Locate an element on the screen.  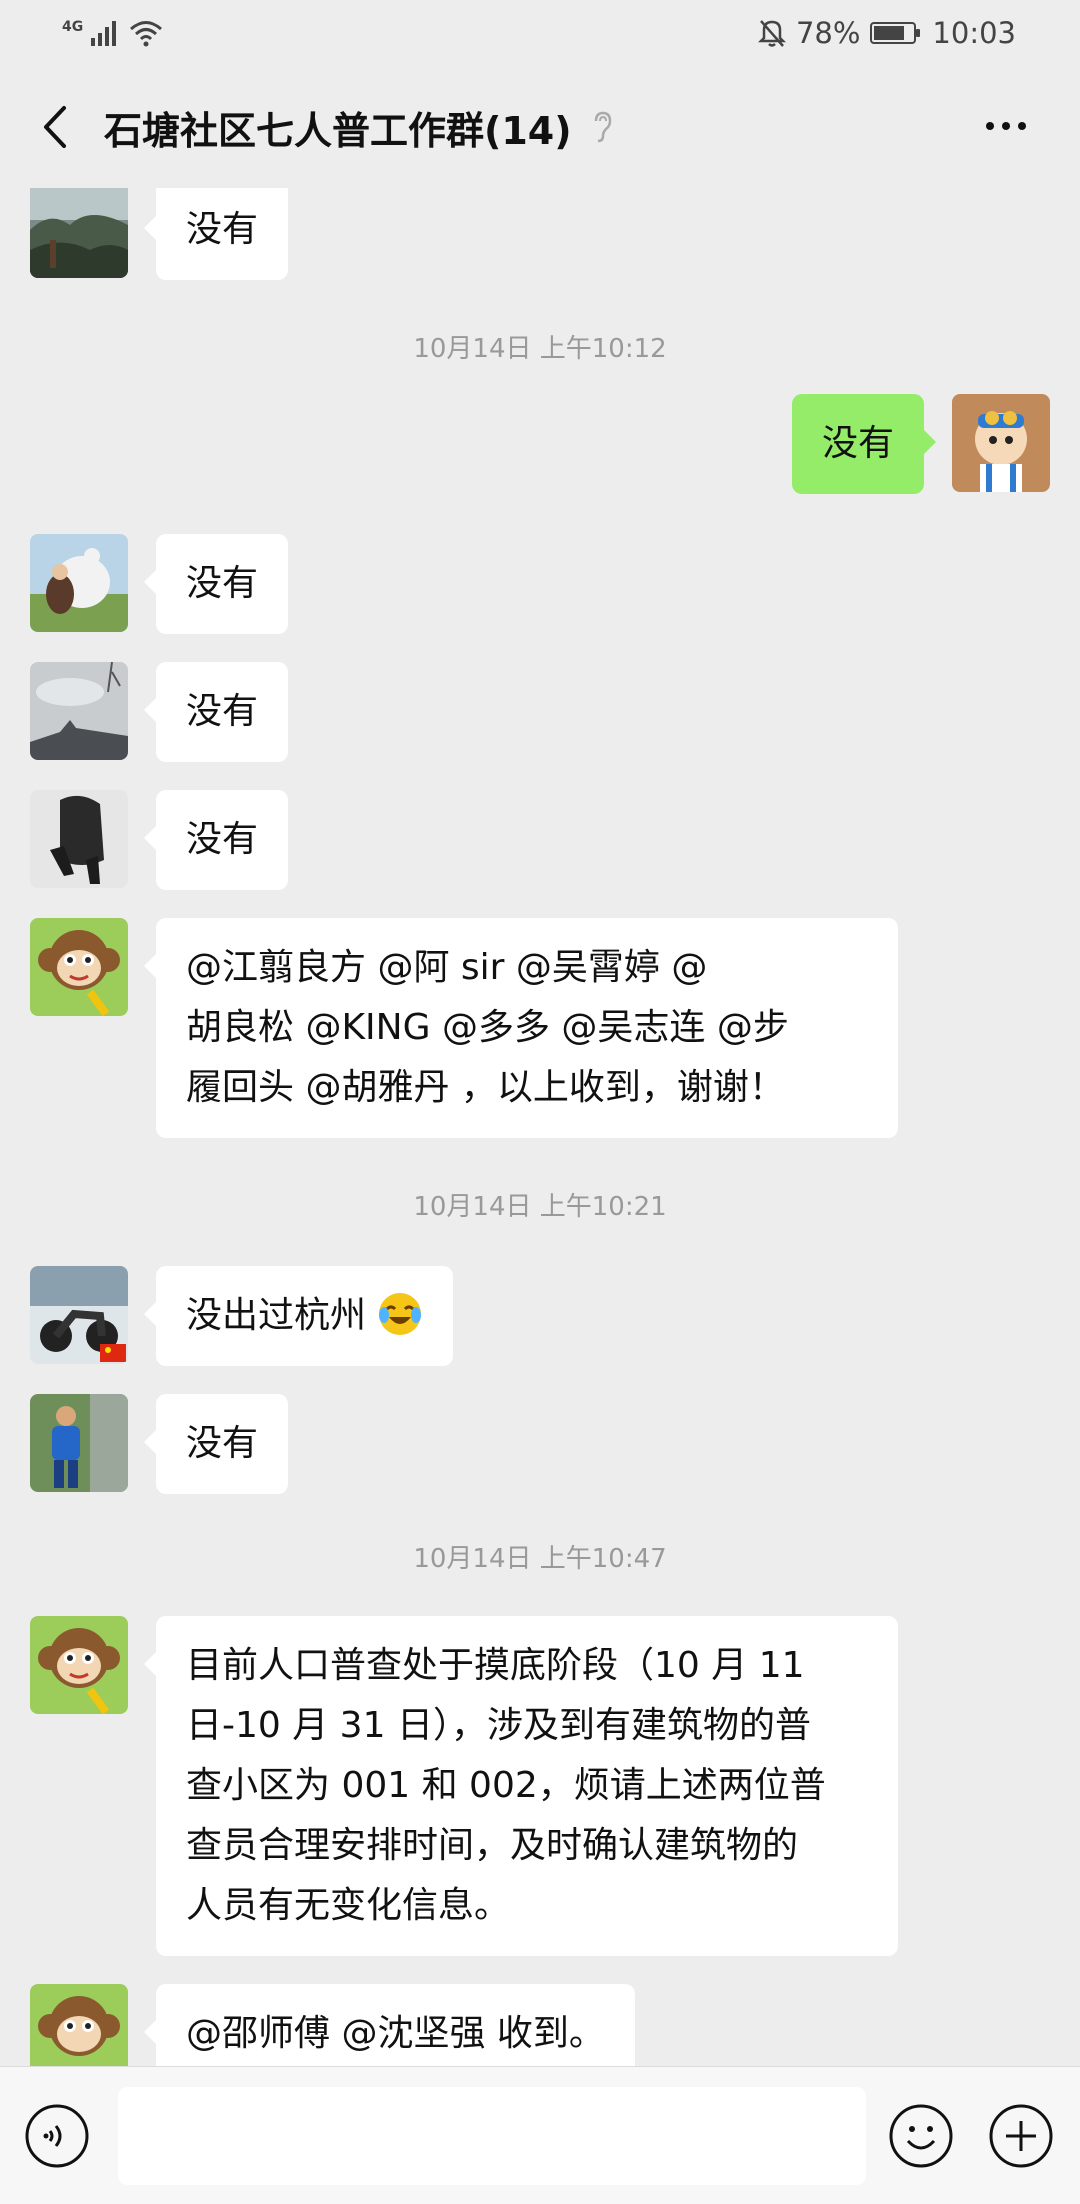
status-bar: 4G 78% 10:03 is located at coordinates (540, 33).